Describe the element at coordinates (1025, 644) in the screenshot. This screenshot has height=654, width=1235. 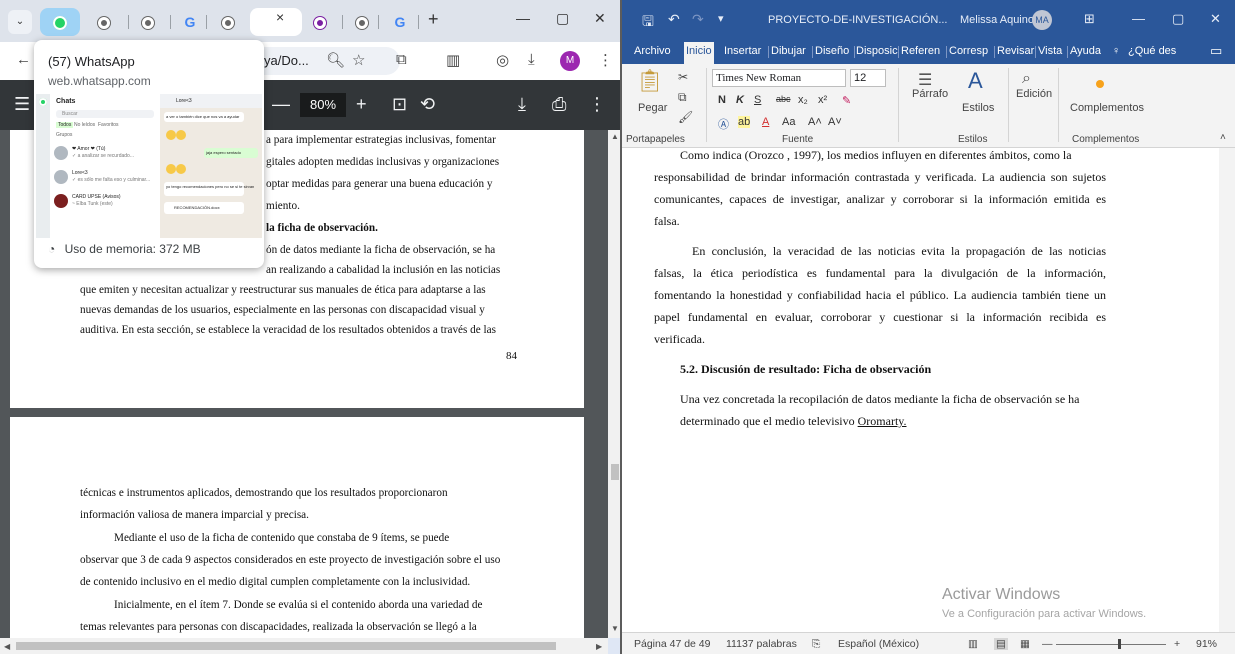
I see `web-layout-icon: ▦` at that location.